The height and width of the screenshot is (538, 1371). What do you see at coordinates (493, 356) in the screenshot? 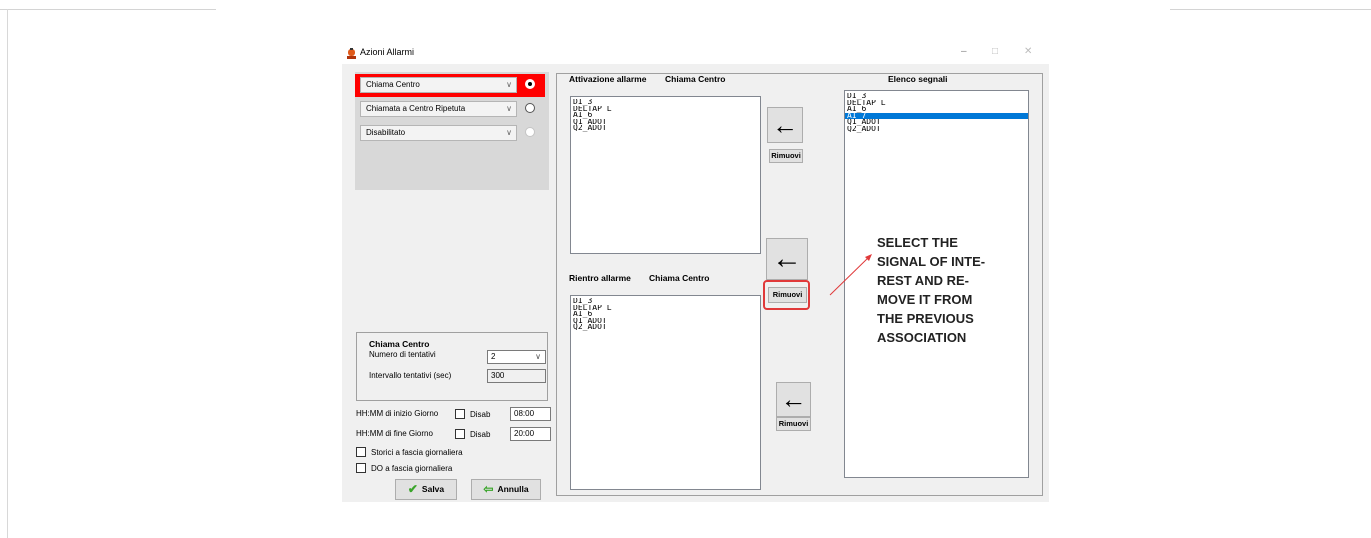
I see `attempts-value: 2` at bounding box center [493, 356].